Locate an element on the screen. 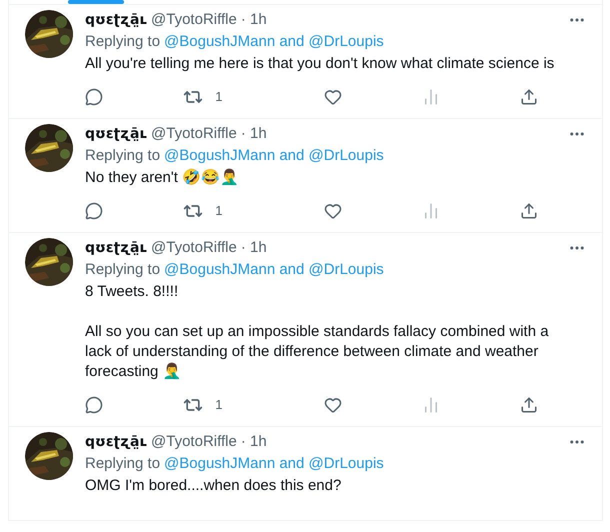 This screenshot has width=610, height=532. tweet-text: All so you can set up an impossible standards fallacy combined with a lack of understanding of the difference between climate and weather forecasting 🤦‍♂ is located at coordinates (317, 352).